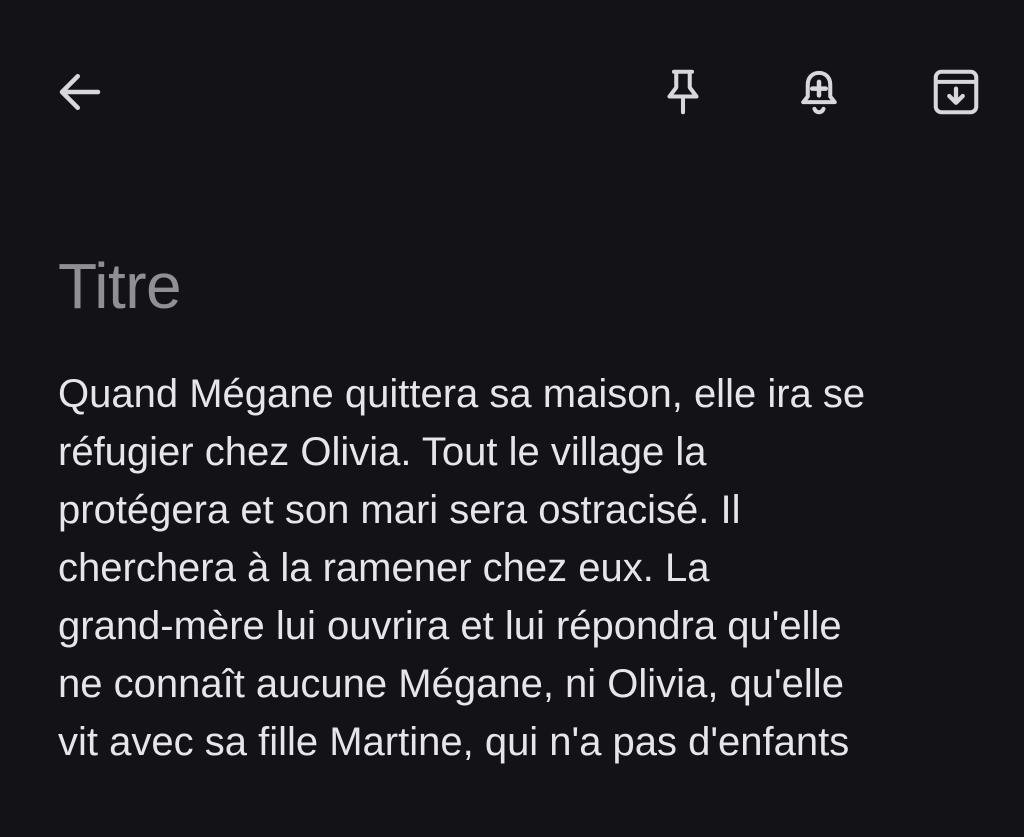 The height and width of the screenshot is (837, 1024). I want to click on arrow-left-icon, so click(80, 92).